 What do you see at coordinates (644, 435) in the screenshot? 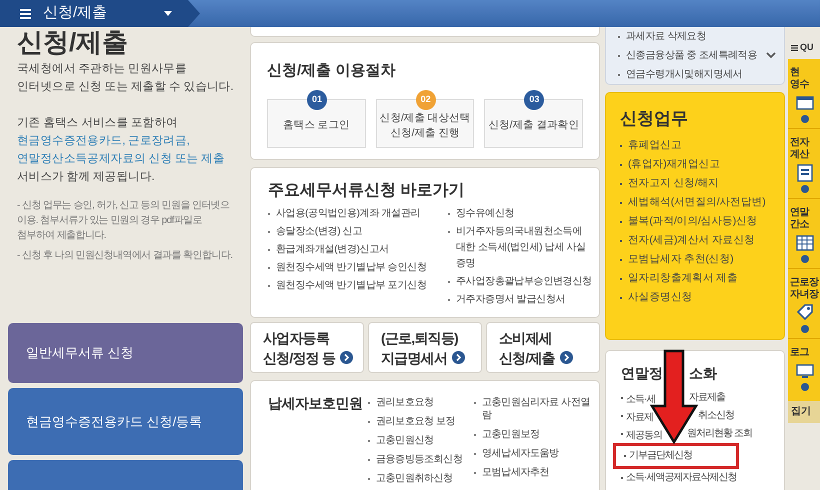
I see `menu-link: 제공동의` at bounding box center [644, 435].